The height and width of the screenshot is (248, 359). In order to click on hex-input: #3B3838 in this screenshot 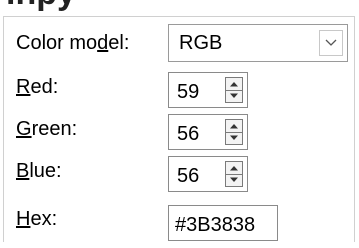, I will do `click(223, 223)`.